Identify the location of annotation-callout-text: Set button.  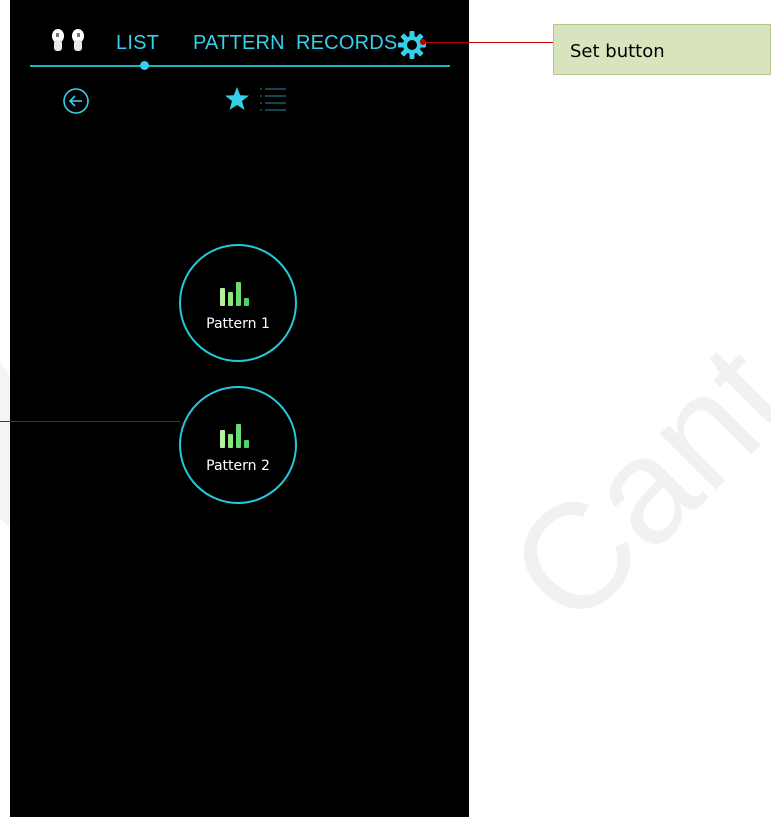
(617, 51).